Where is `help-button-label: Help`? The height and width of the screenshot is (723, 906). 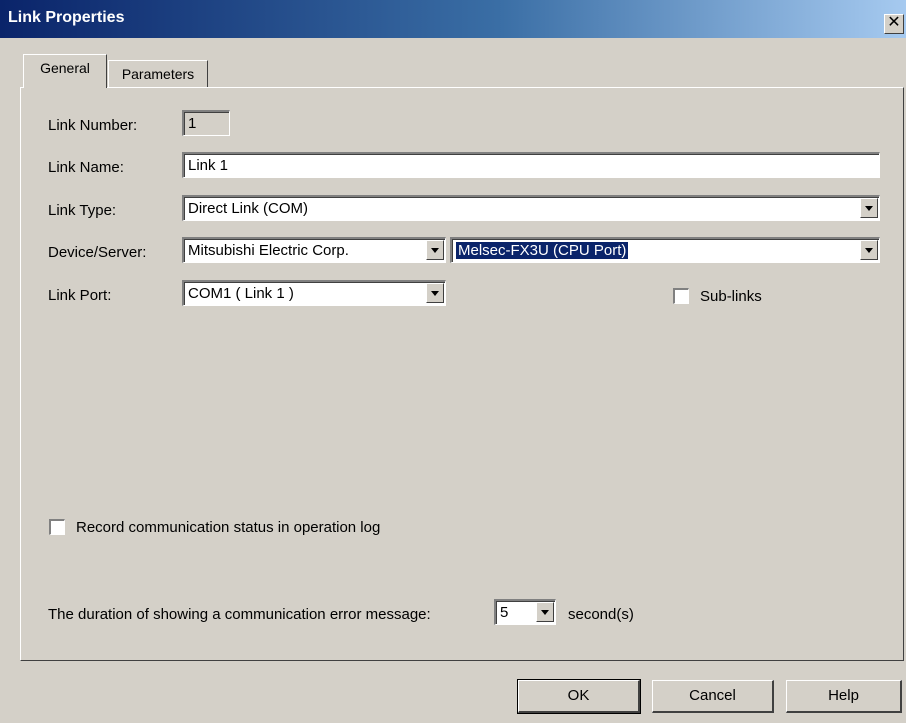
help-button-label: Help is located at coordinates (843, 695).